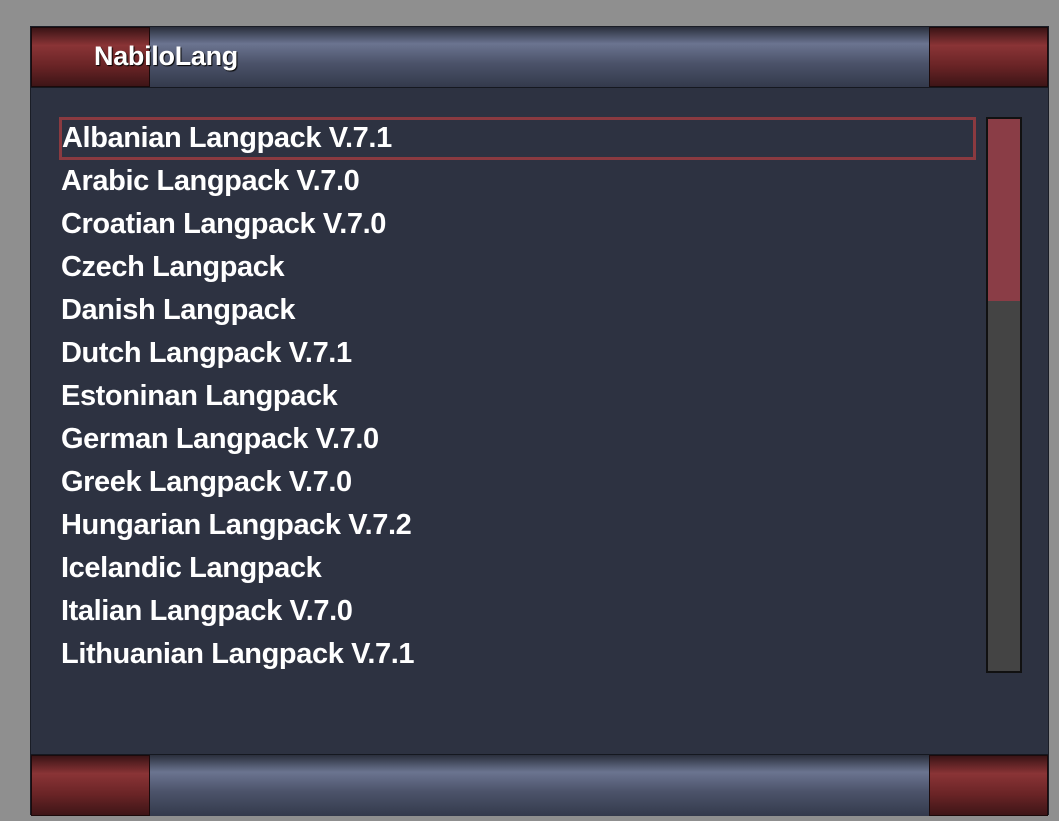  What do you see at coordinates (988, 785) in the screenshot?
I see `bottom-bar-right-accent` at bounding box center [988, 785].